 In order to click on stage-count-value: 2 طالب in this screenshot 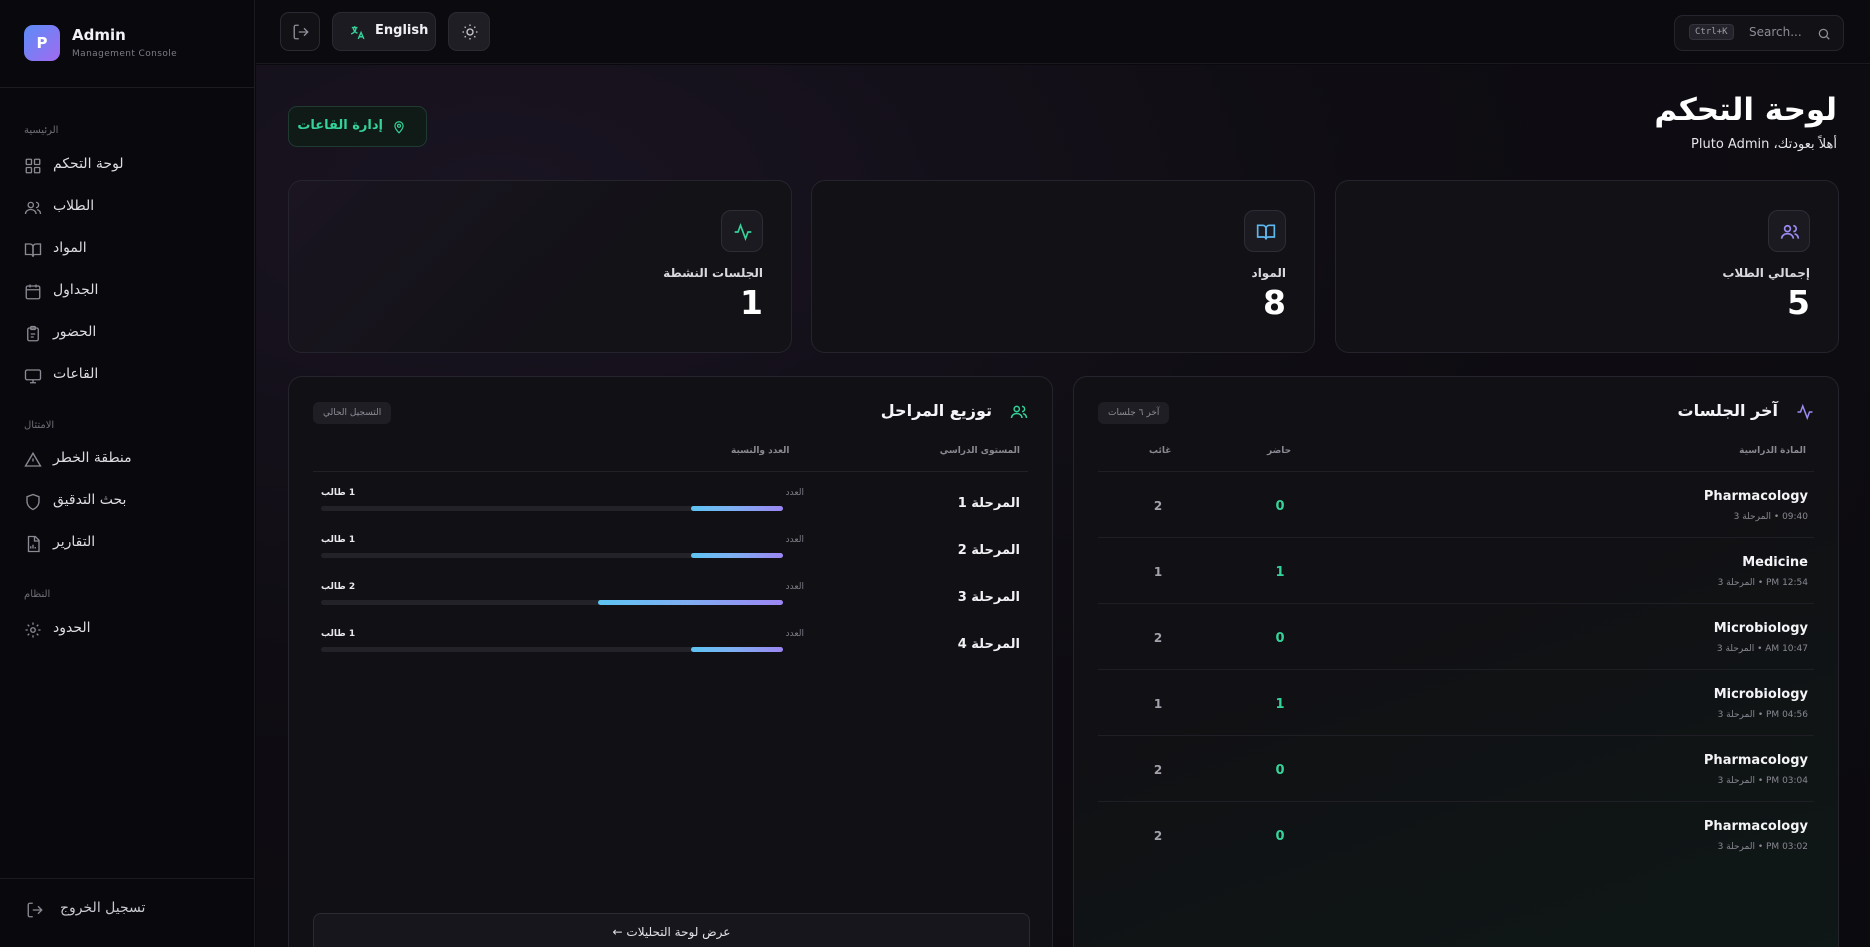, I will do `click(338, 587)`.